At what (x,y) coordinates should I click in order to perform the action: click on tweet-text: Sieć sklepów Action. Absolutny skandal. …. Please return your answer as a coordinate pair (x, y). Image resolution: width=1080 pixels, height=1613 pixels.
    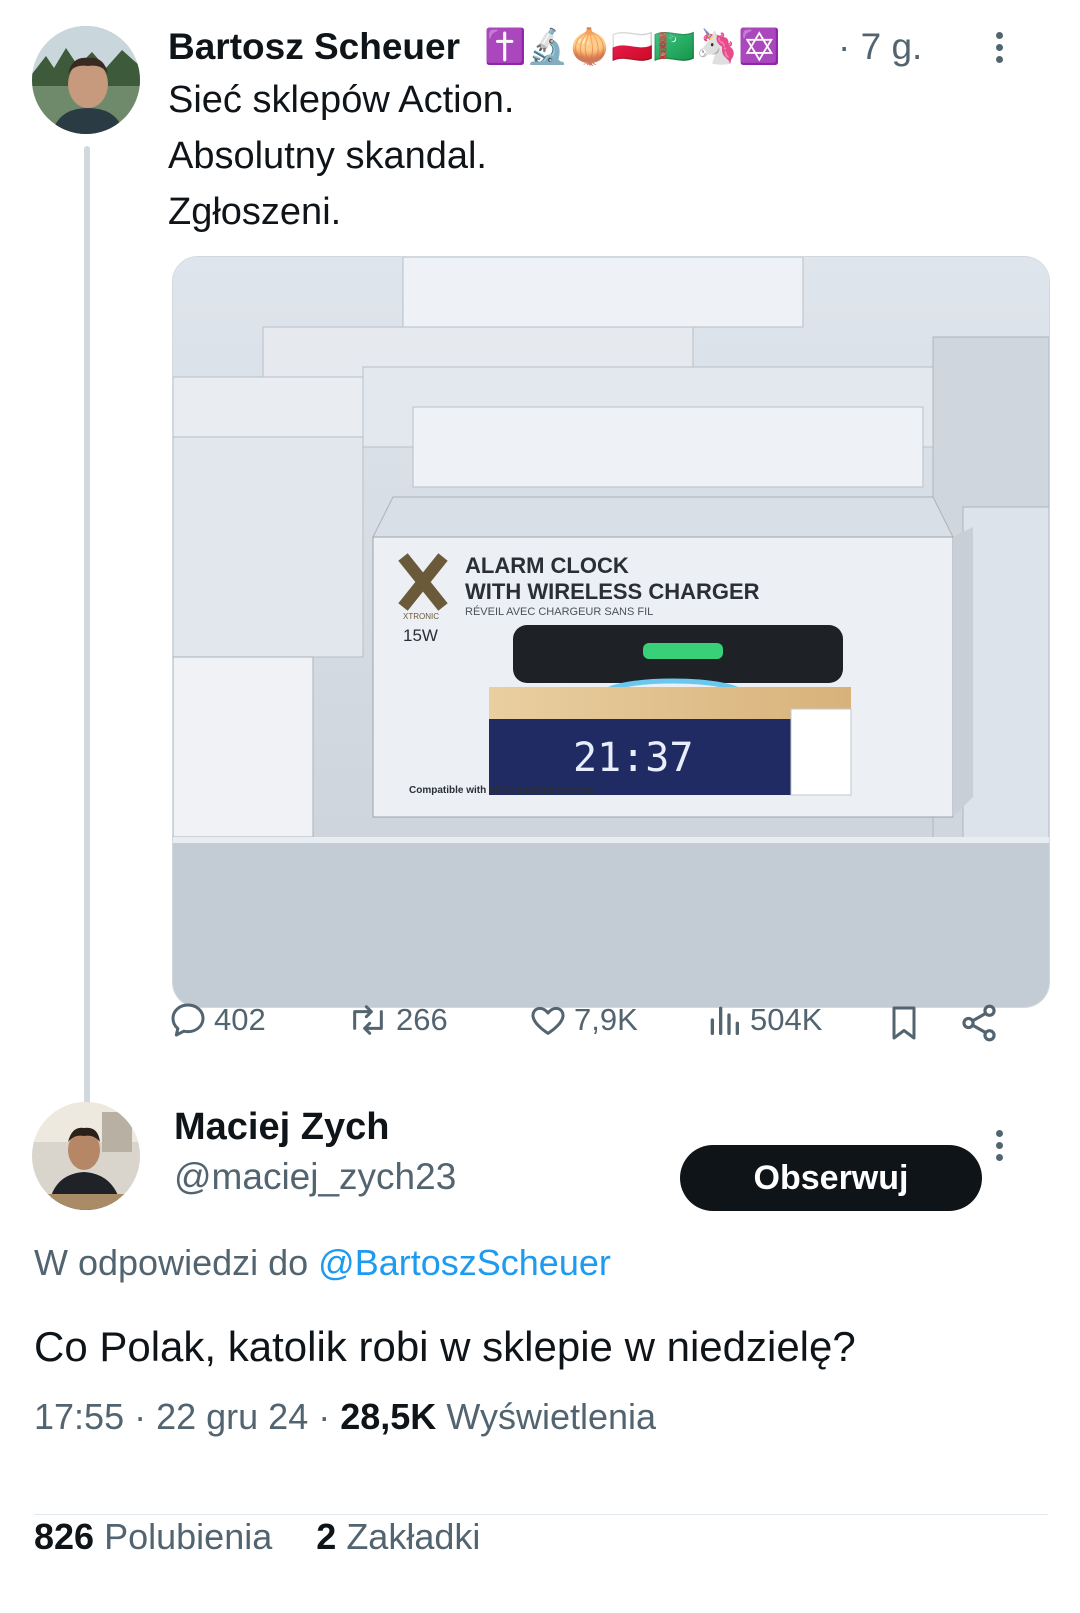
    Looking at the image, I should click on (341, 156).